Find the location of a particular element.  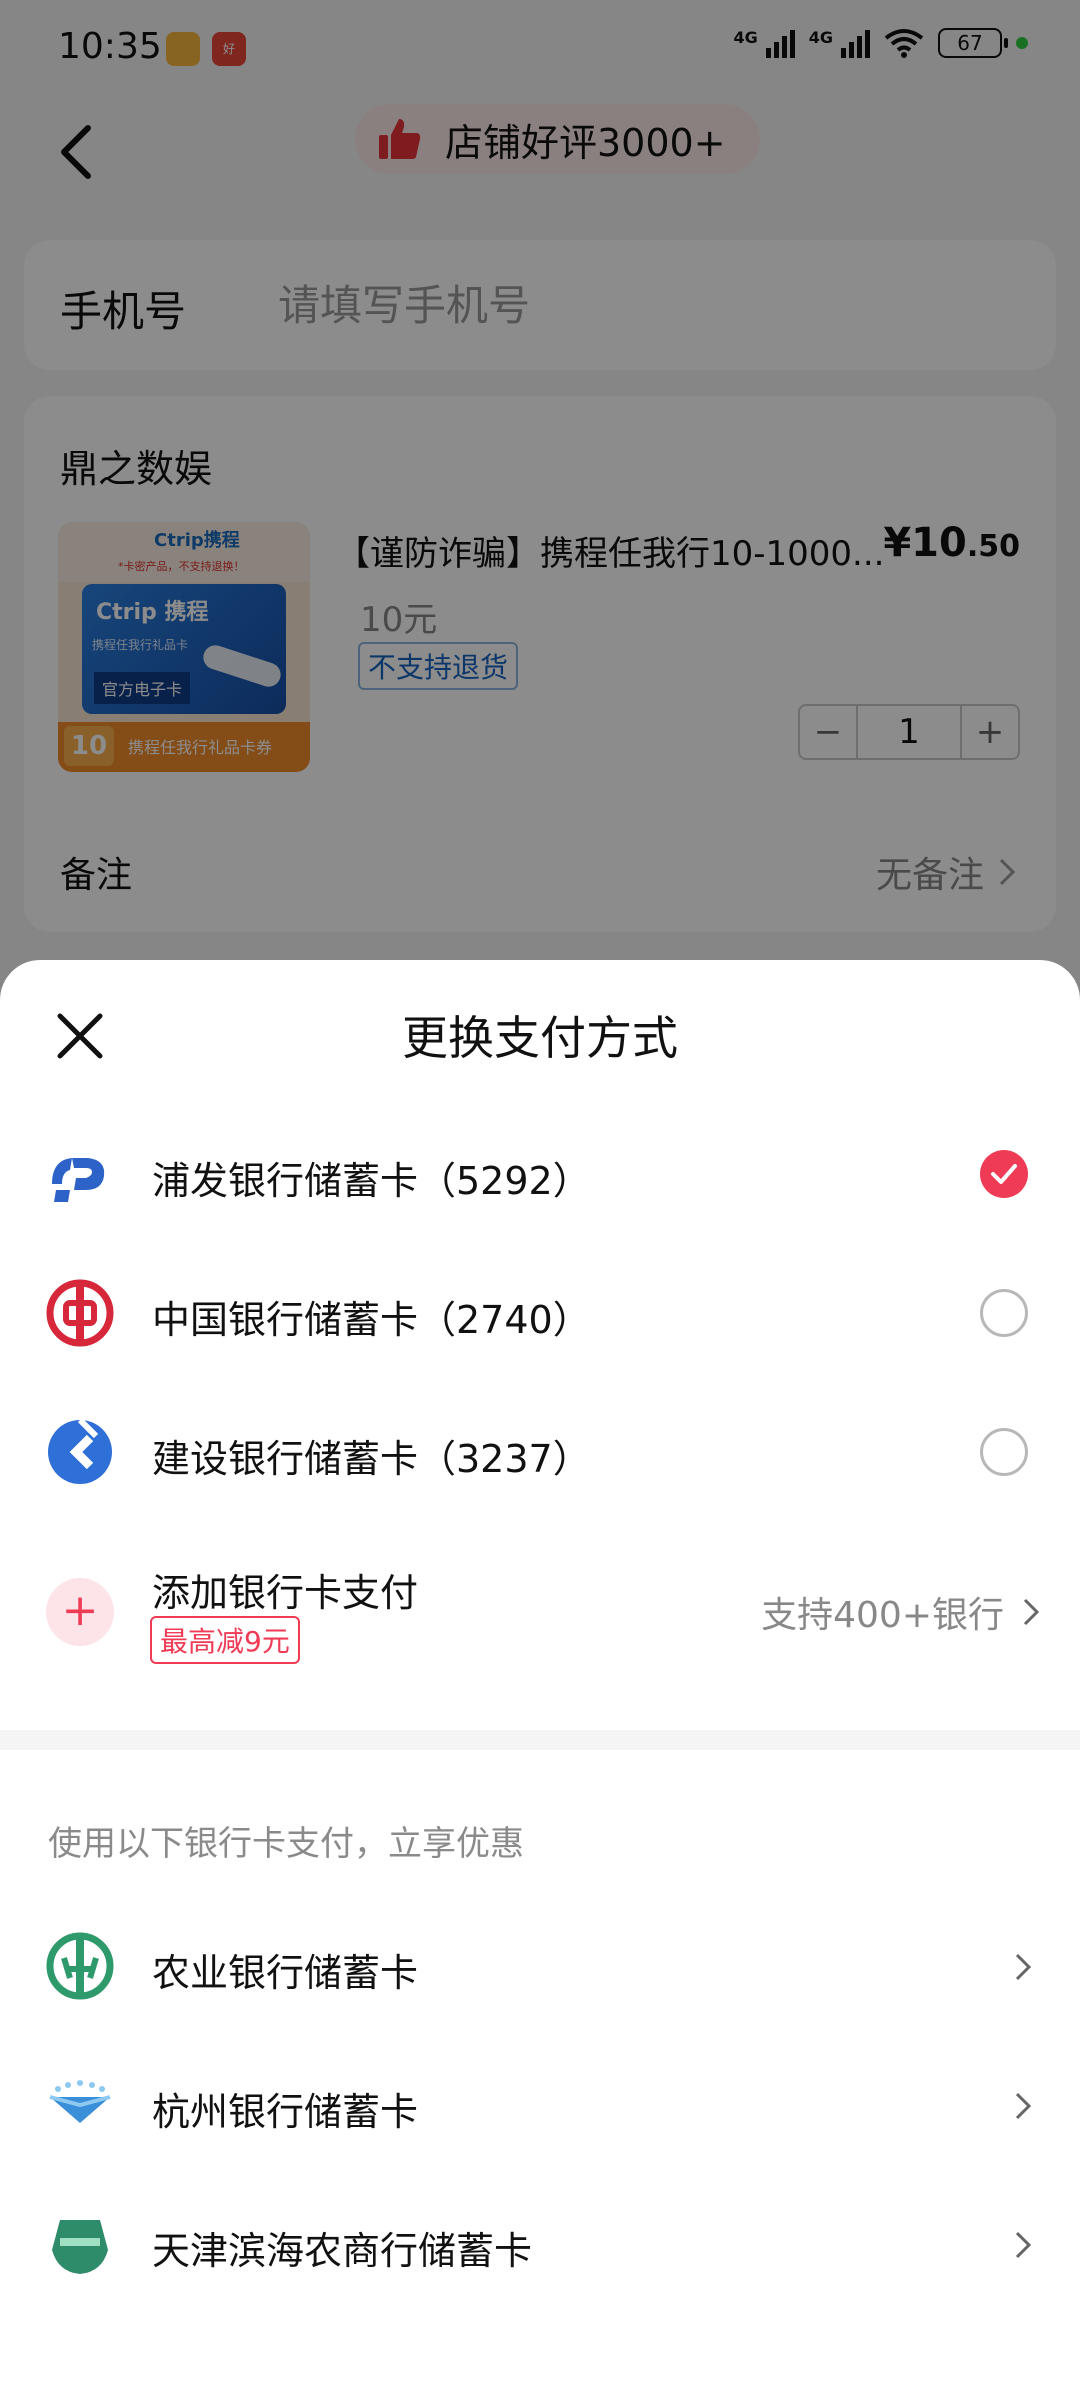

promo-bank-name: 杭州银行储蓄卡 is located at coordinates (285, 2112).